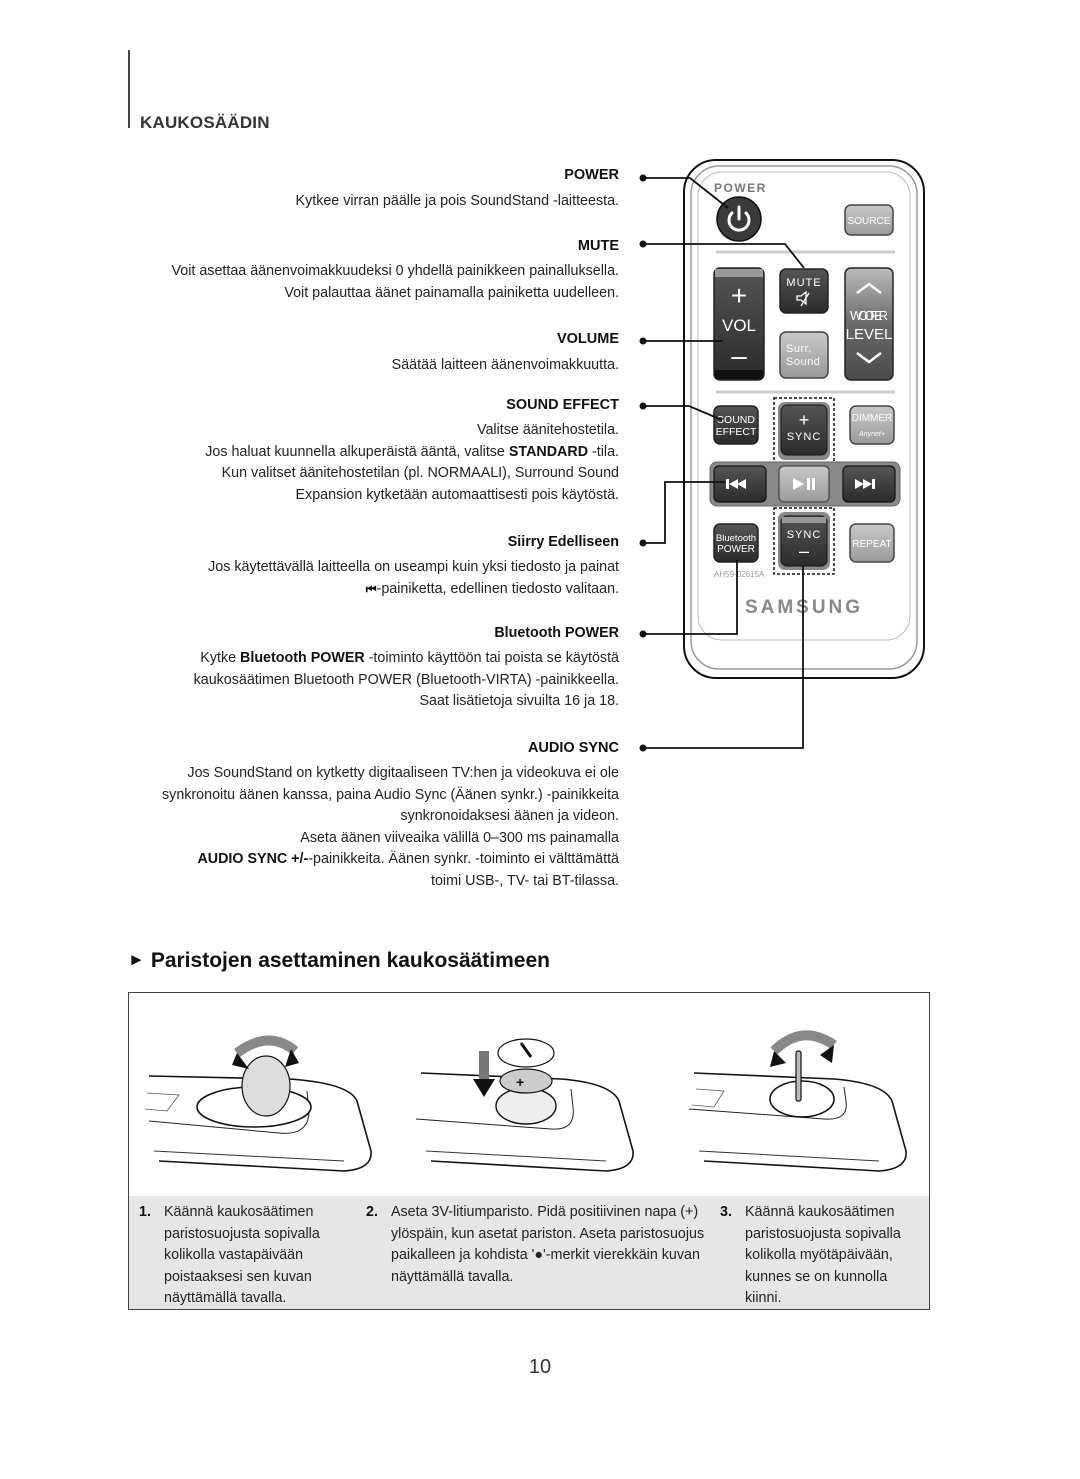 This screenshot has height=1479, width=1080. What do you see at coordinates (145, 1212) in the screenshot?
I see `step-number: 1.` at bounding box center [145, 1212].